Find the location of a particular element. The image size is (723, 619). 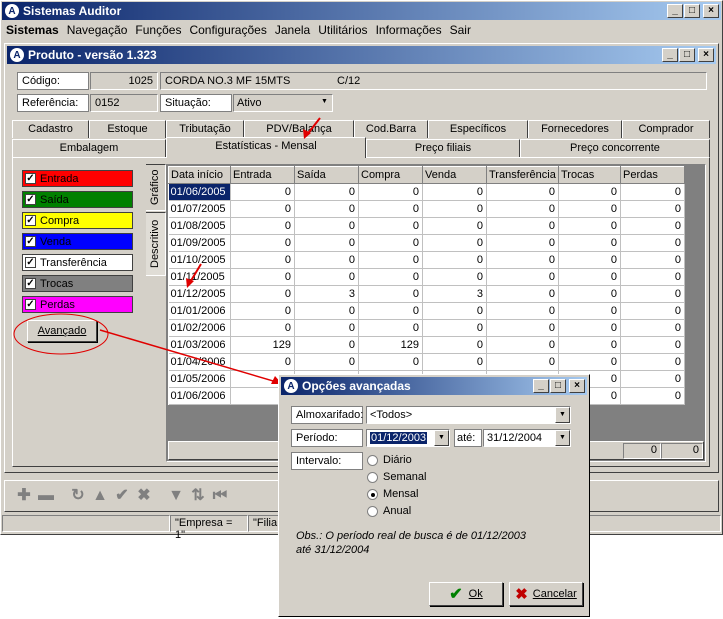

produto-maximize-button: □ is located at coordinates (687, 55).